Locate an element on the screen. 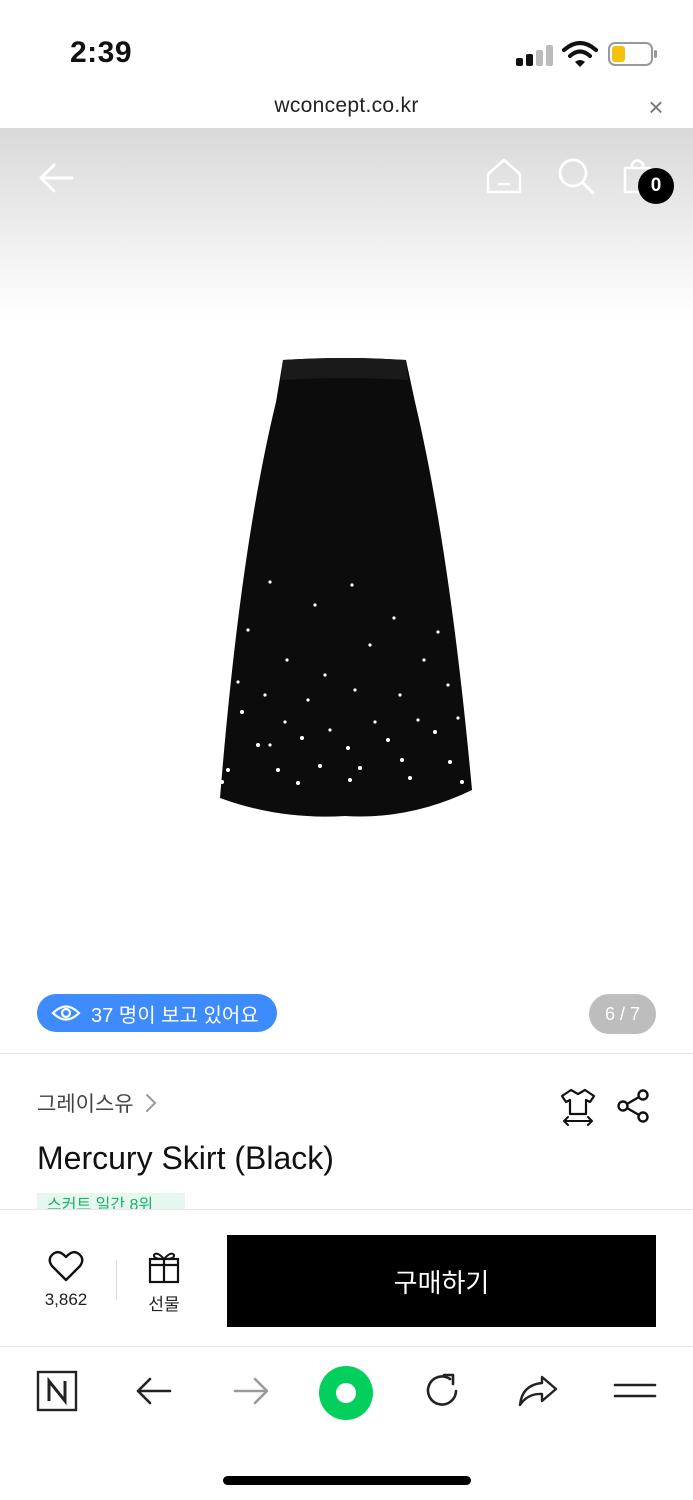 The image size is (693, 1500). url-bar: wconcept.co.kr × is located at coordinates (346, 109).